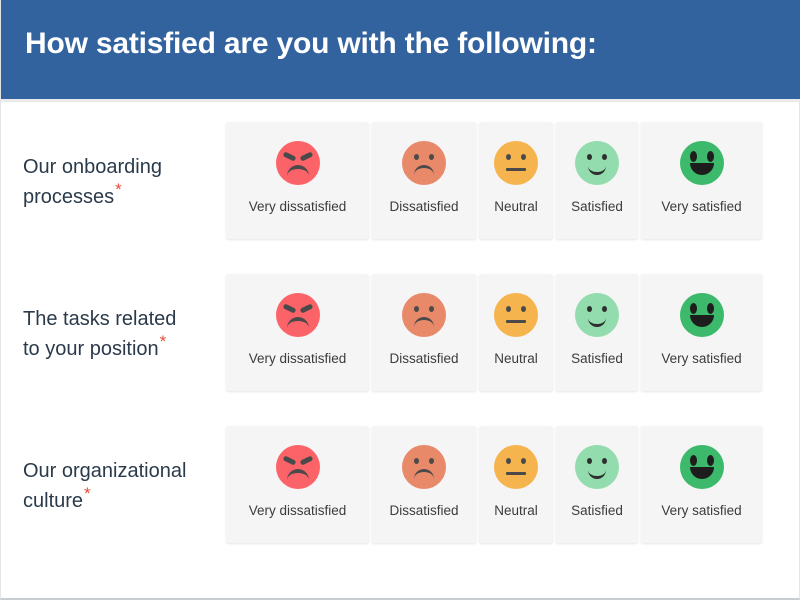 The image size is (800, 600). I want to click on question-label: The tasks related to your position*, so click(113, 309).